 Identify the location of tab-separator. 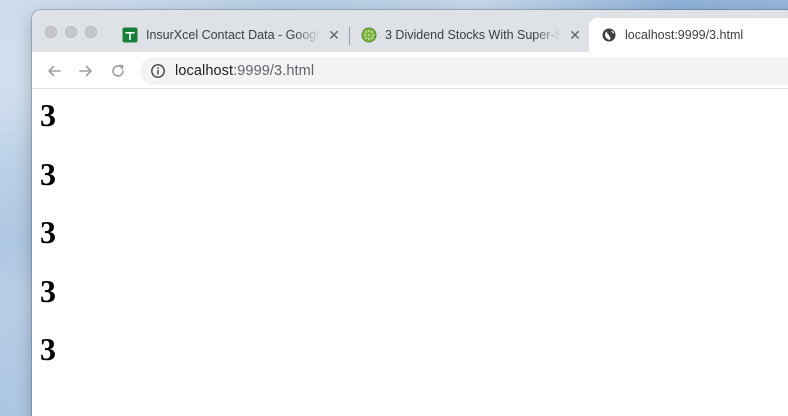
(349, 36).